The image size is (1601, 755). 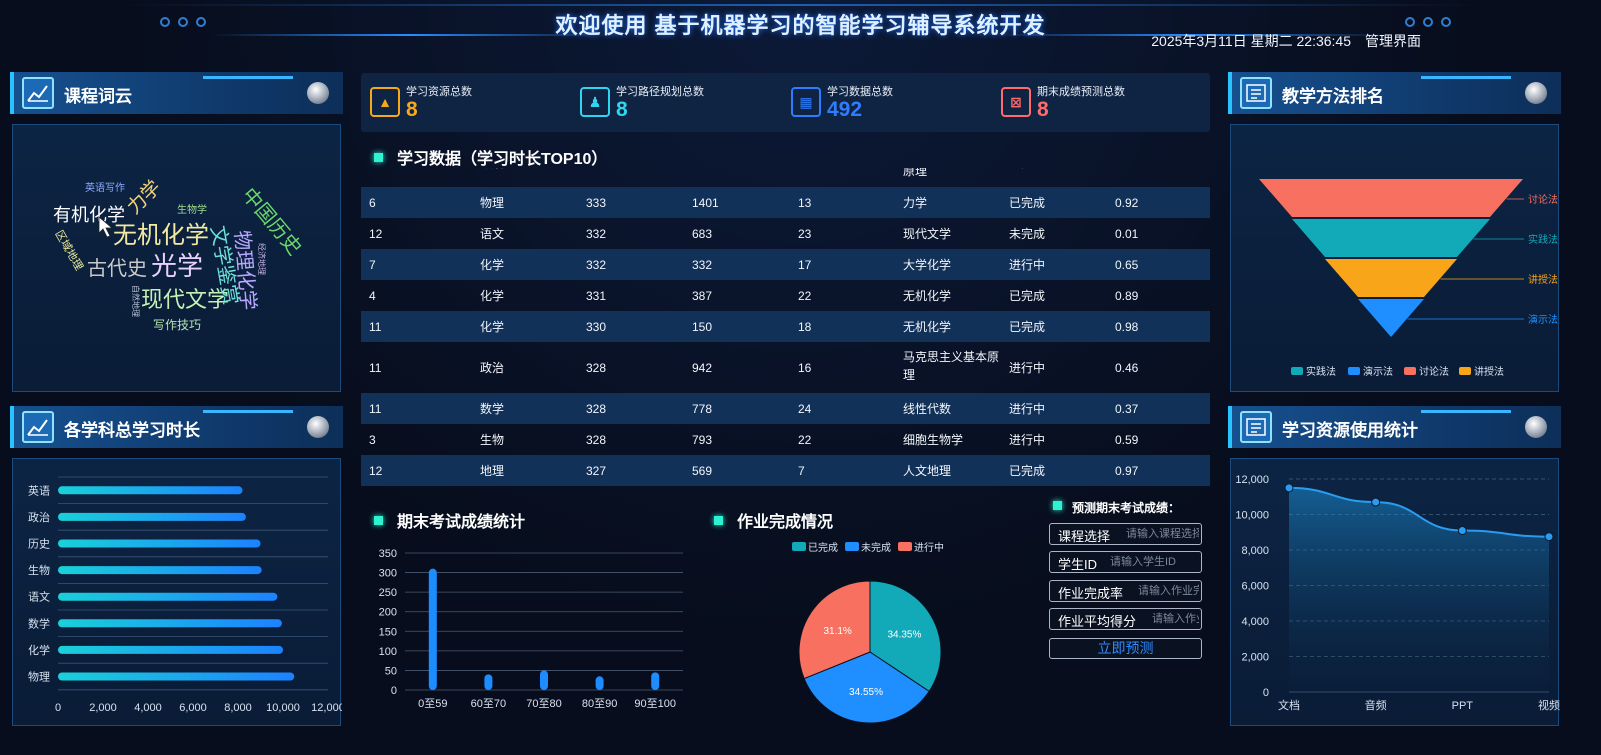 What do you see at coordinates (262, 259) in the screenshot?
I see `wordcloud-word: 经济地理` at bounding box center [262, 259].